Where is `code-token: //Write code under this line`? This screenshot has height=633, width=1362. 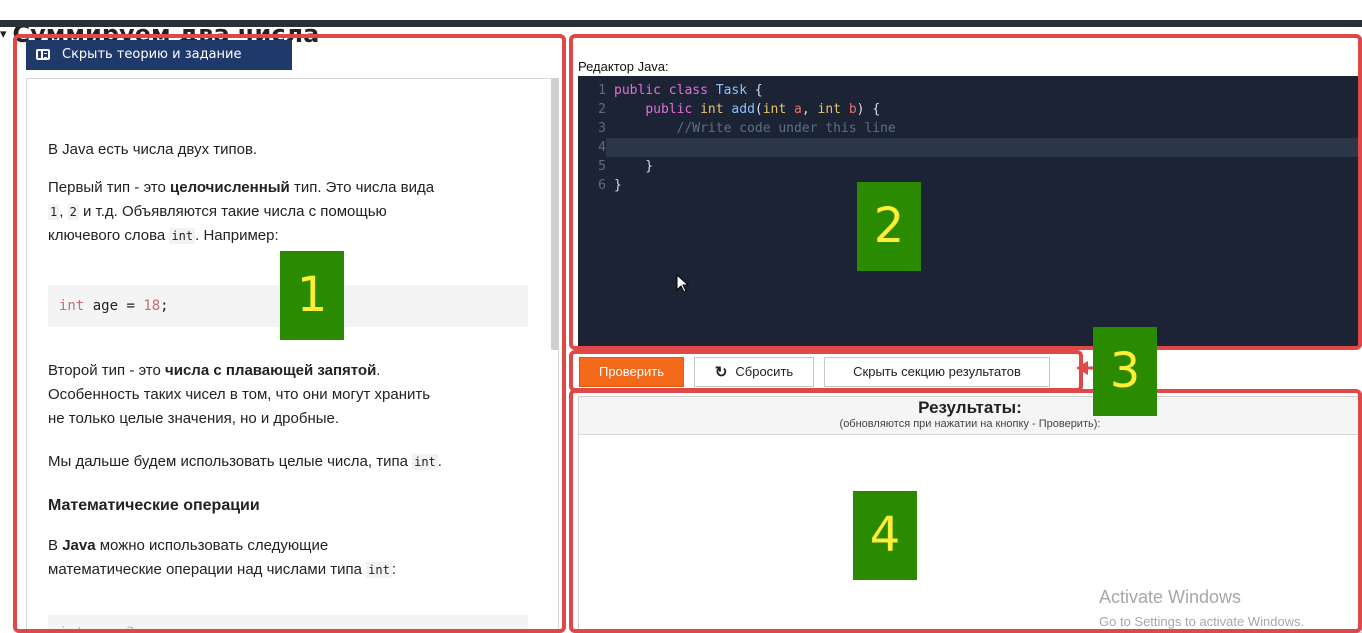
code-token: //Write code under this line is located at coordinates (755, 128).